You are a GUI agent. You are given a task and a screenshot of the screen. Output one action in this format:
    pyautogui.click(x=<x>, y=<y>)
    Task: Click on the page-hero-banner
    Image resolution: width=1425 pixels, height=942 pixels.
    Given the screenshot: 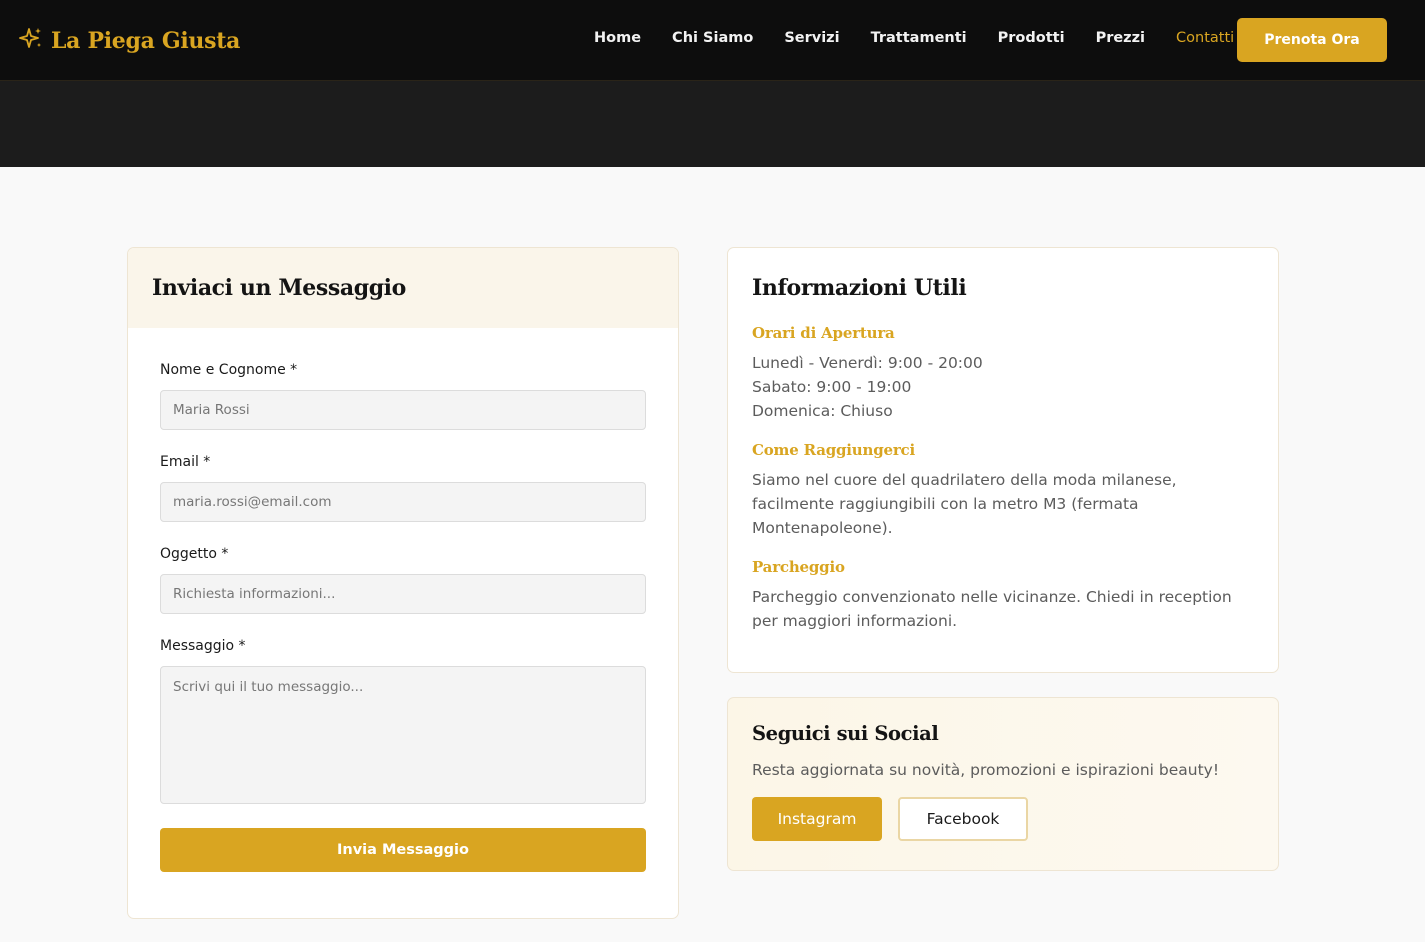 What is the action you would take?
    pyautogui.click(x=712, y=124)
    